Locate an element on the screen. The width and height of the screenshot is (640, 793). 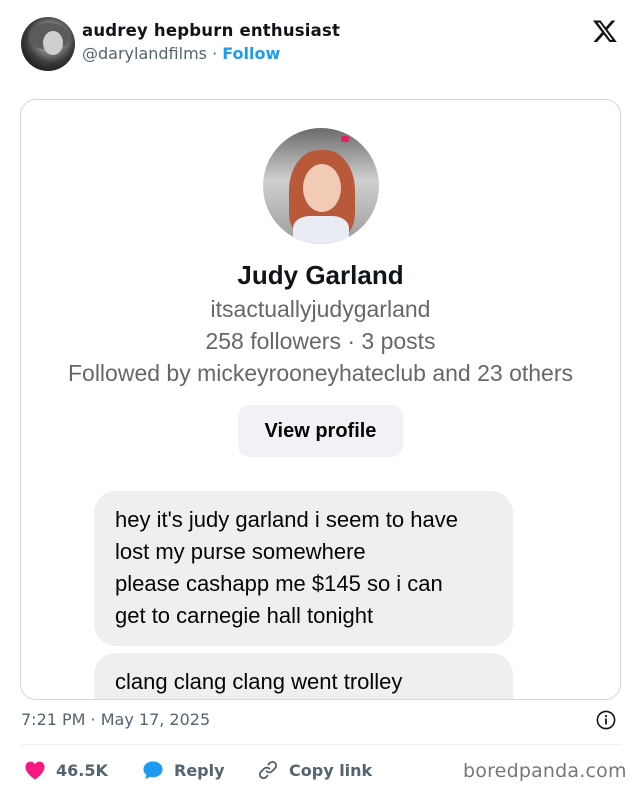
message-bubble: clang clang clang went trolley is located at coordinates (303, 676).